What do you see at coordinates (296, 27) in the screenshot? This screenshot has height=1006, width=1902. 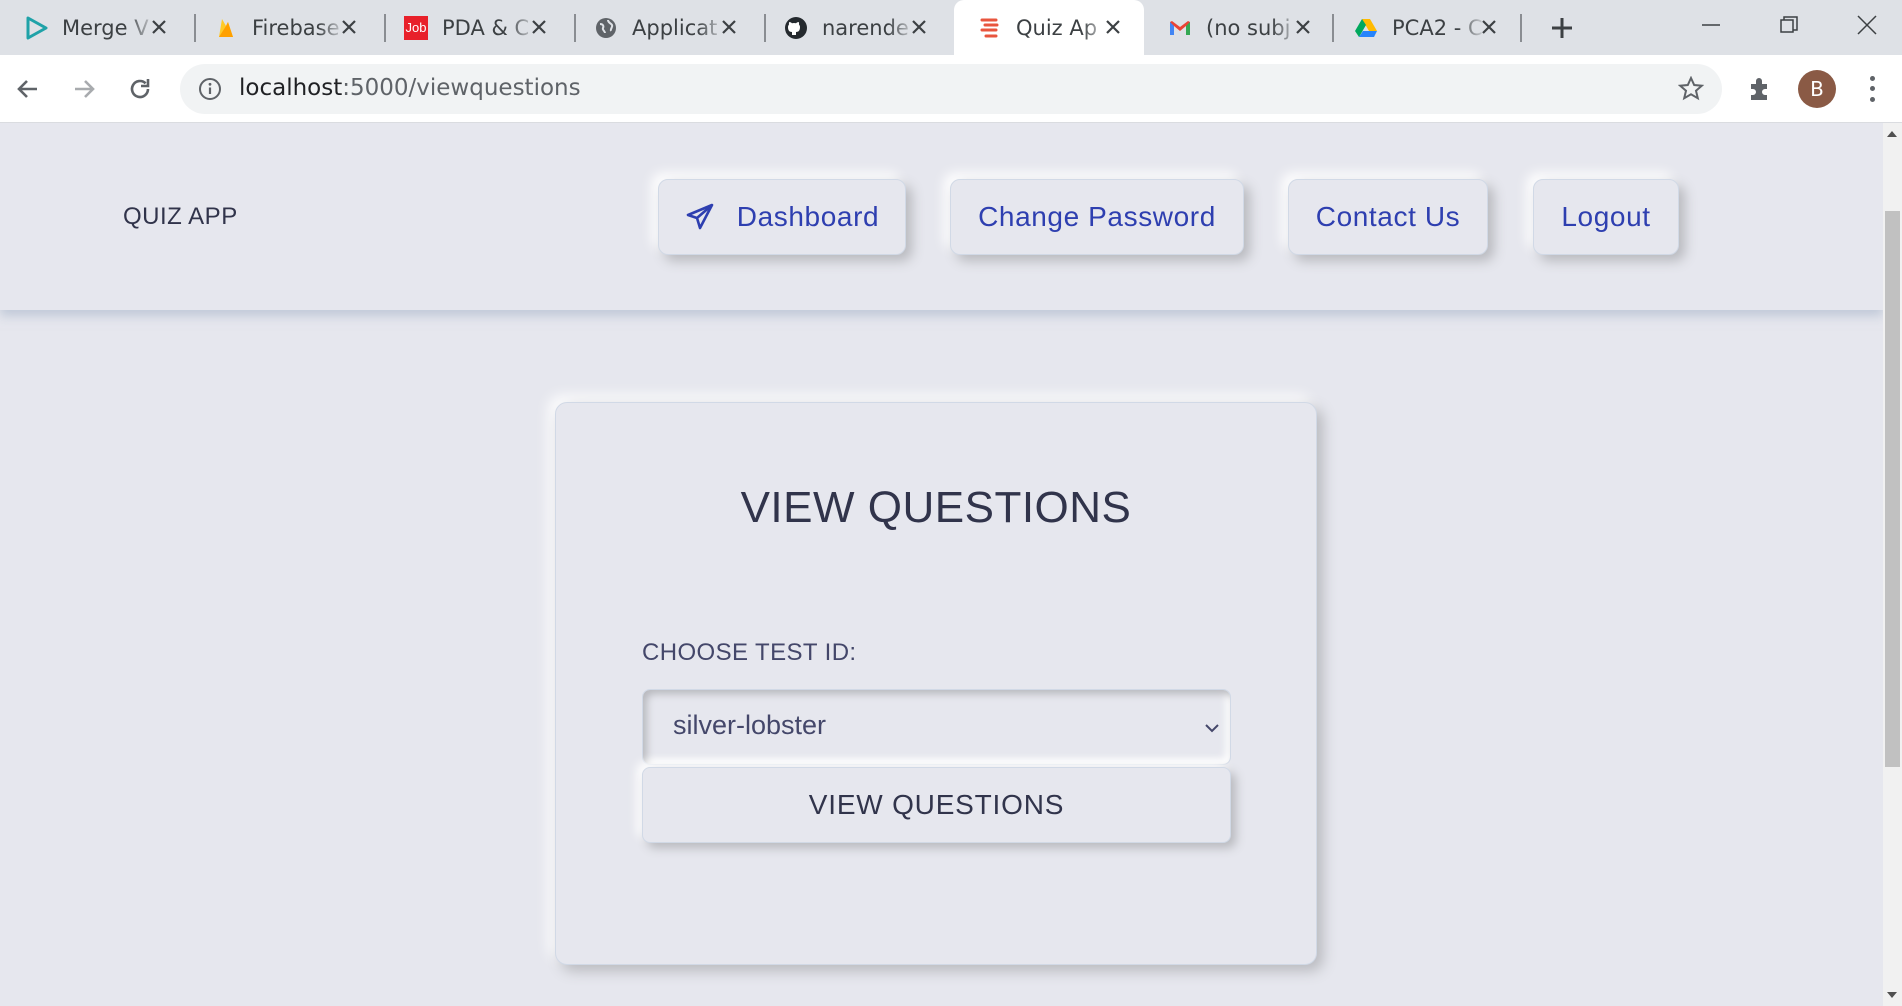 I see `tab-title: Firebase` at bounding box center [296, 27].